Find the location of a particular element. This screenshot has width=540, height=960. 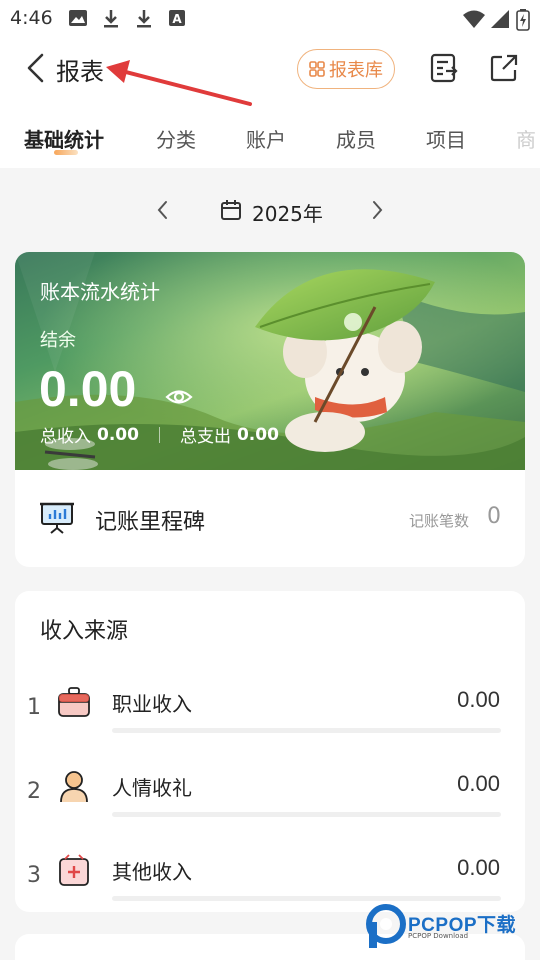

divider is located at coordinates (159, 434).